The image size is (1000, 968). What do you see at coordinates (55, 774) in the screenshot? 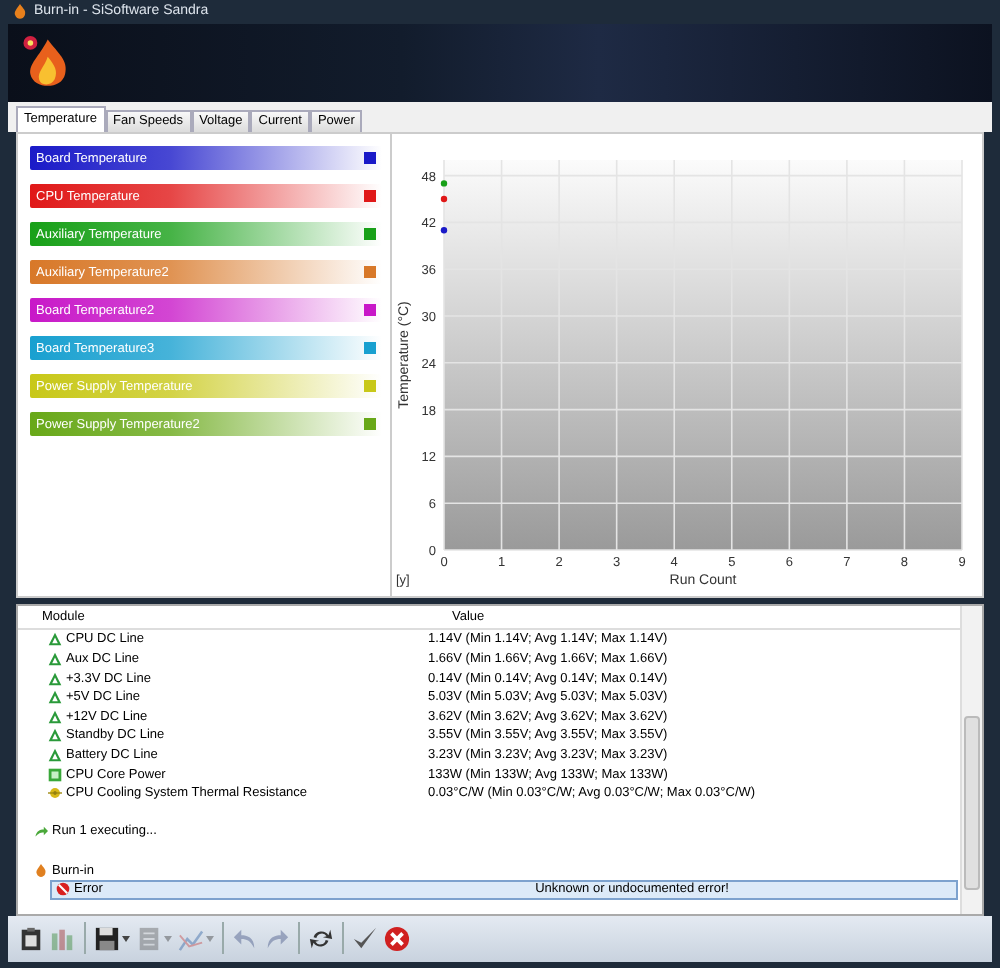
I see `square-icon` at bounding box center [55, 774].